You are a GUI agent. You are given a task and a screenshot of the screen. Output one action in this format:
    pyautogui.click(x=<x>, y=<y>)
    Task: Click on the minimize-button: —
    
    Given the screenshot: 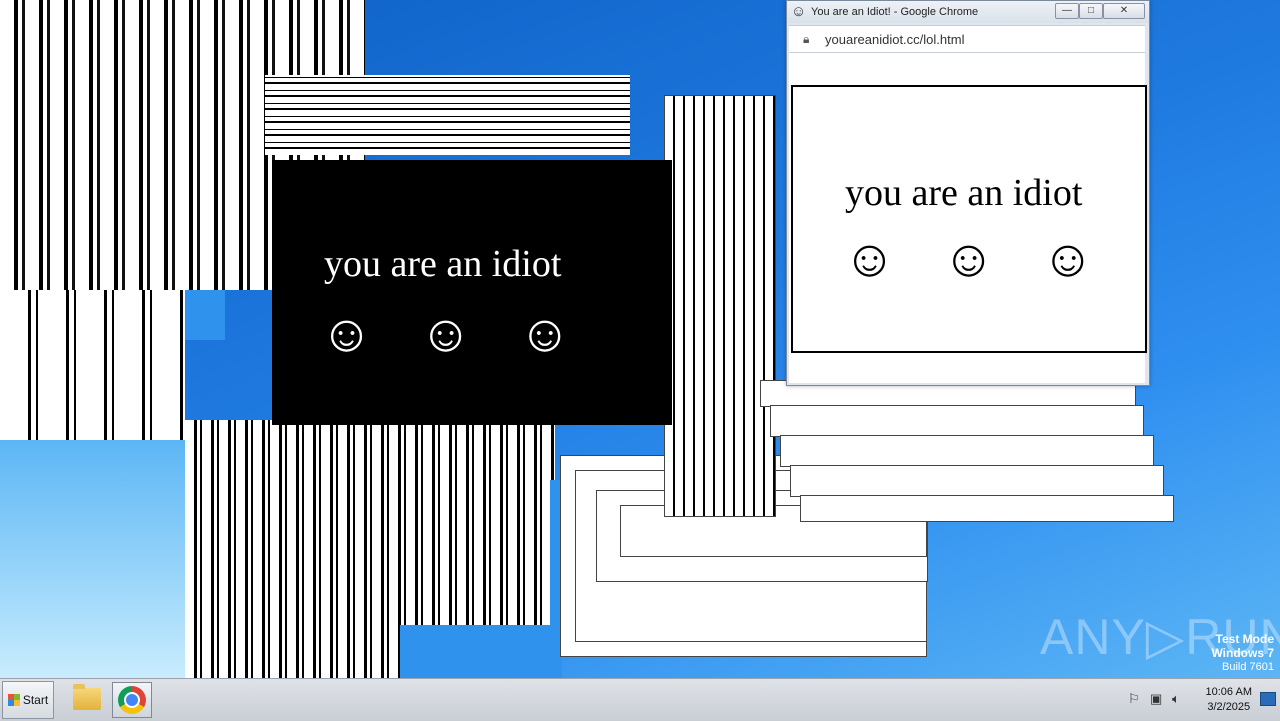 What is the action you would take?
    pyautogui.click(x=1067, y=11)
    